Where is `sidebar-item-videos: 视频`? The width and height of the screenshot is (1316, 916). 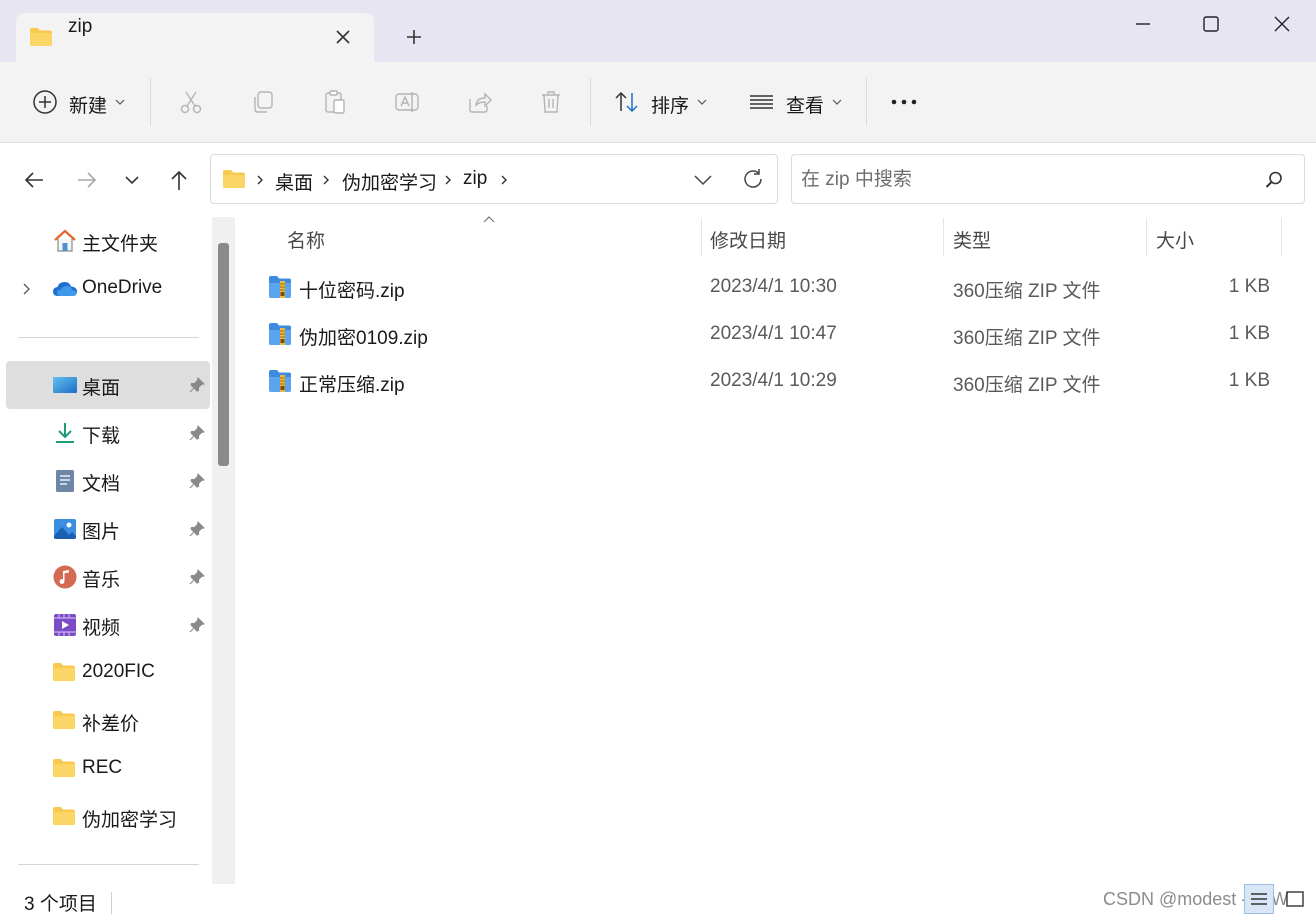
sidebar-item-videos: 视频 is located at coordinates (108, 625).